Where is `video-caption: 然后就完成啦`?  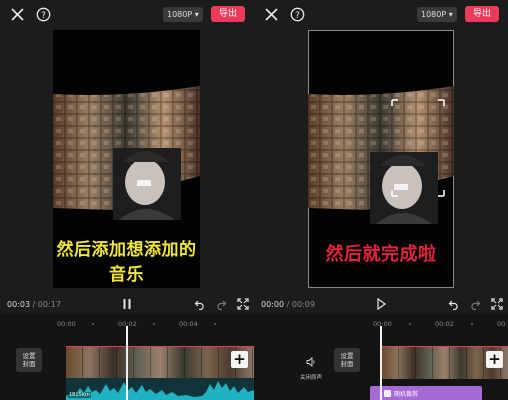 video-caption: 然后就完成啦 is located at coordinates (381, 254).